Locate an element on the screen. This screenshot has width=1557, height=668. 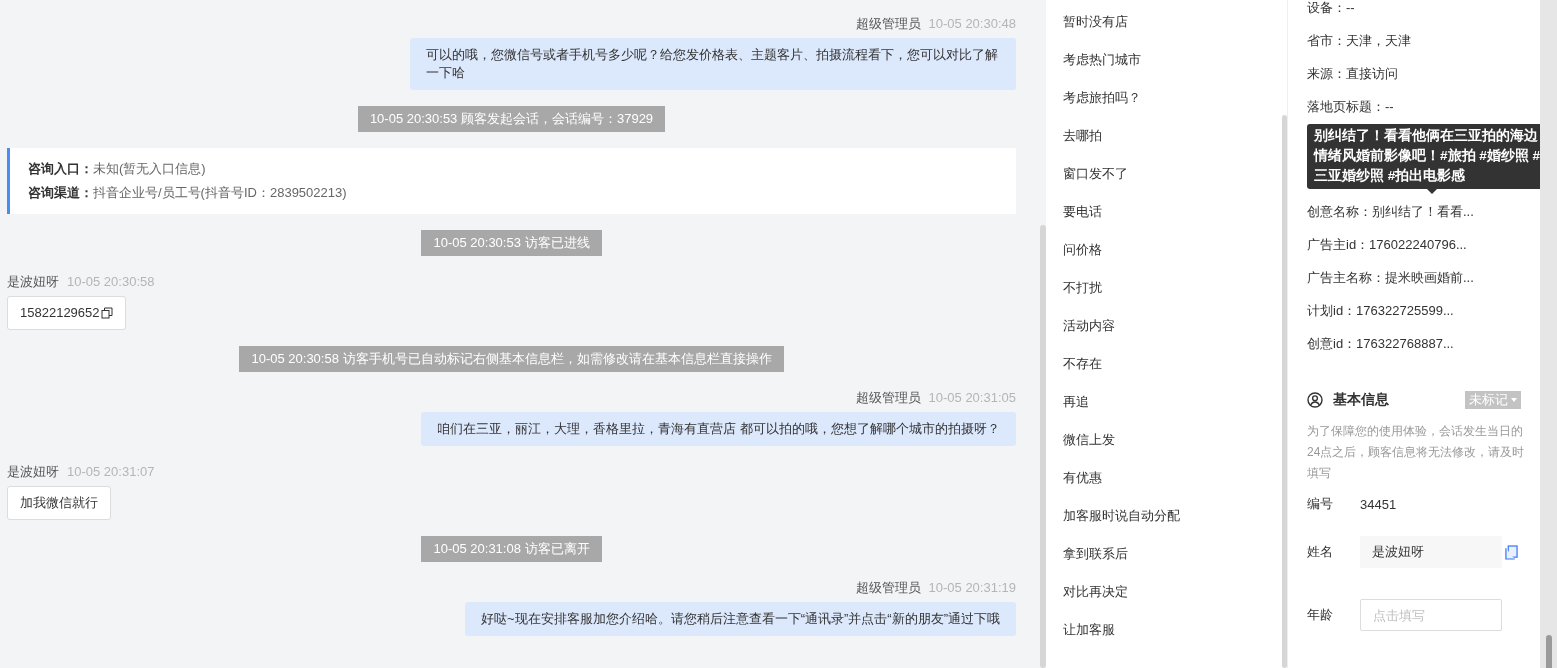
field-label: 年龄 is located at coordinates (1320, 615).